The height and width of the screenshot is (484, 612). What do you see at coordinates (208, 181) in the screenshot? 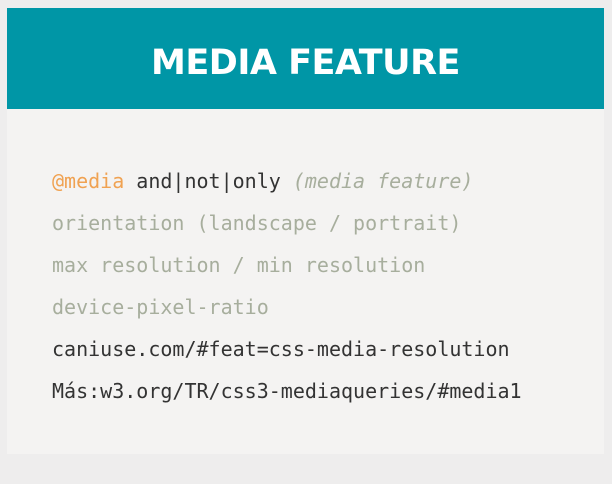
I see `logical-operators: and|not|only` at bounding box center [208, 181].